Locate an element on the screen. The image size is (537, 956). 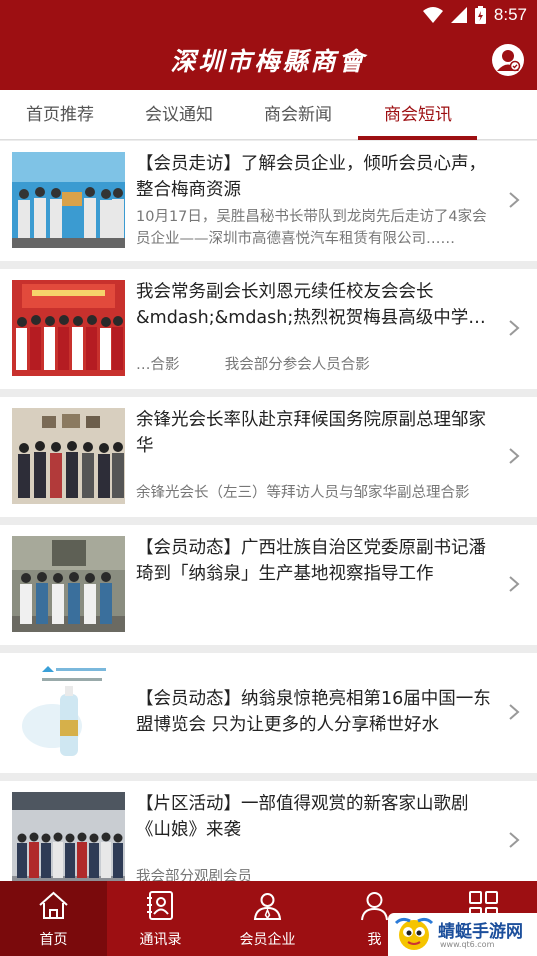
nav-contacts: 通讯录 is located at coordinates (160, 918).